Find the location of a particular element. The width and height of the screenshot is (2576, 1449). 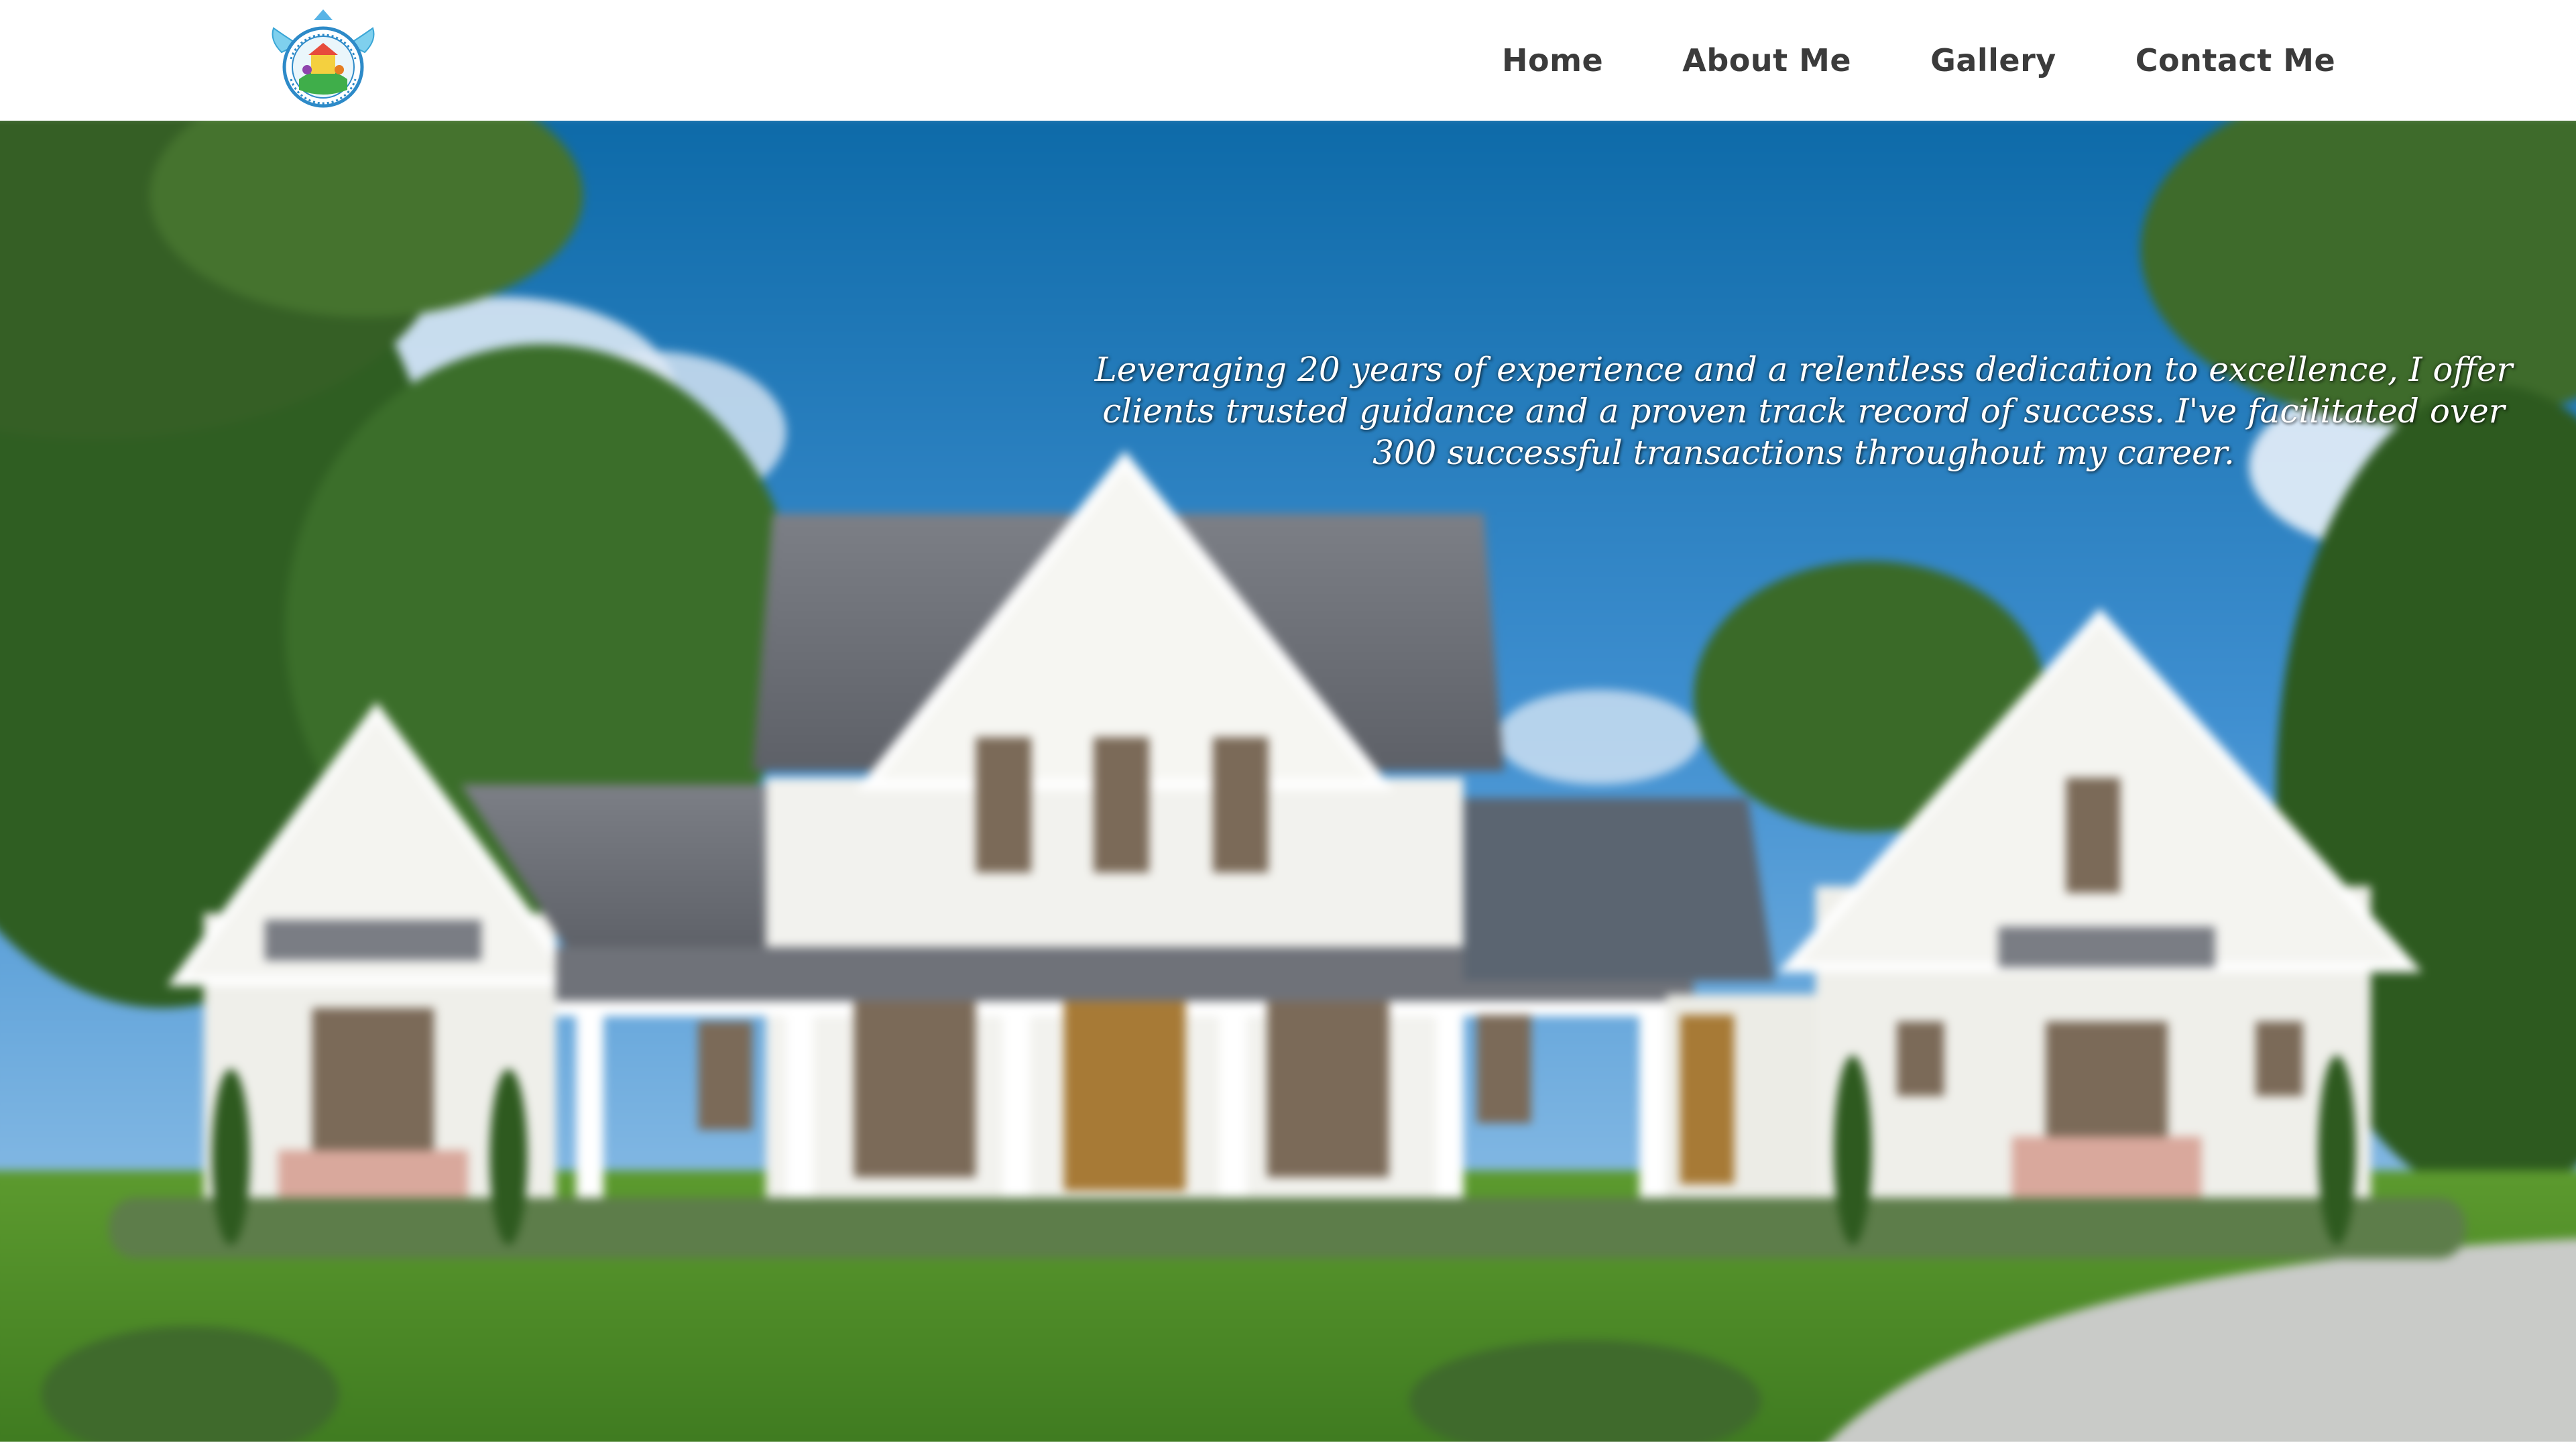

page-bottom-edge is located at coordinates (1288, 1446).